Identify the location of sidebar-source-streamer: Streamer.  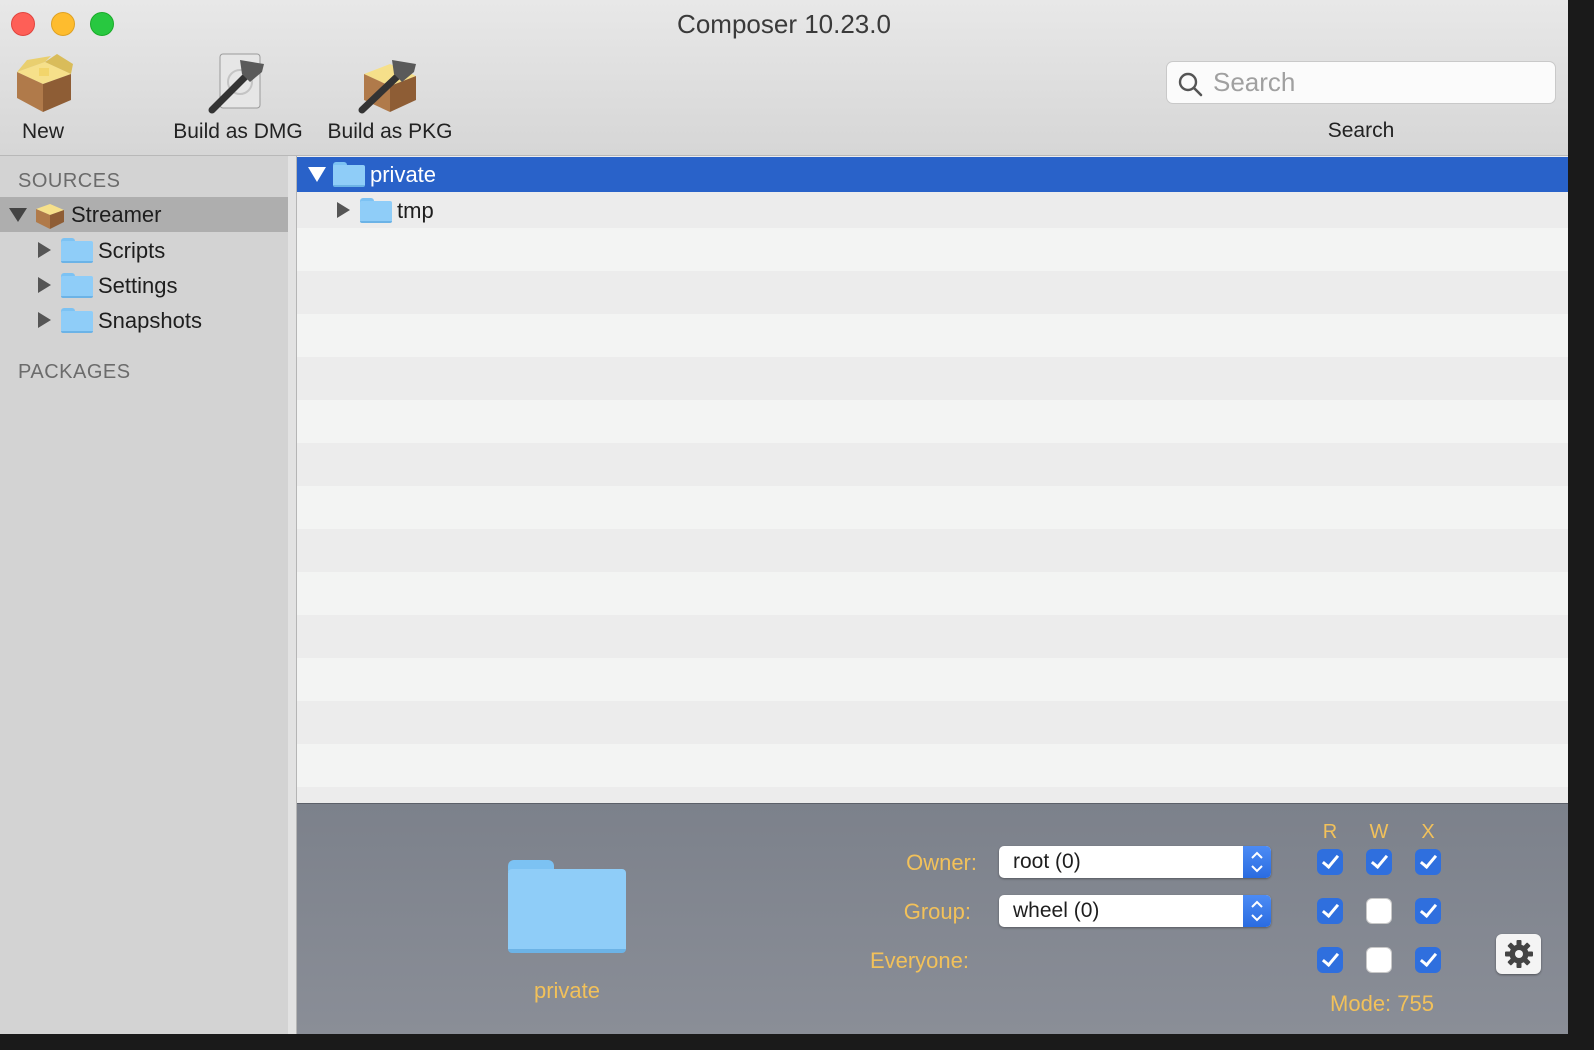
(144, 214).